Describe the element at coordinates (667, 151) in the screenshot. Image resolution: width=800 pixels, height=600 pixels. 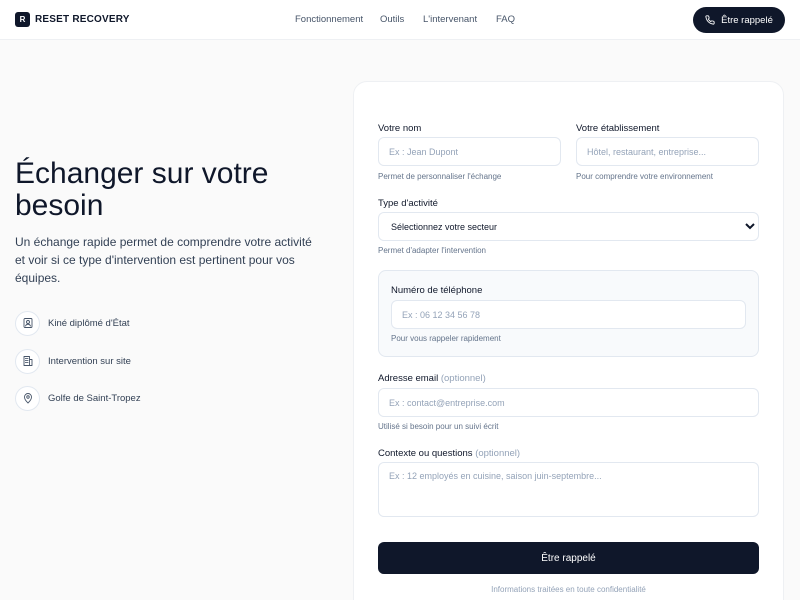
I see `establishment-input` at that location.